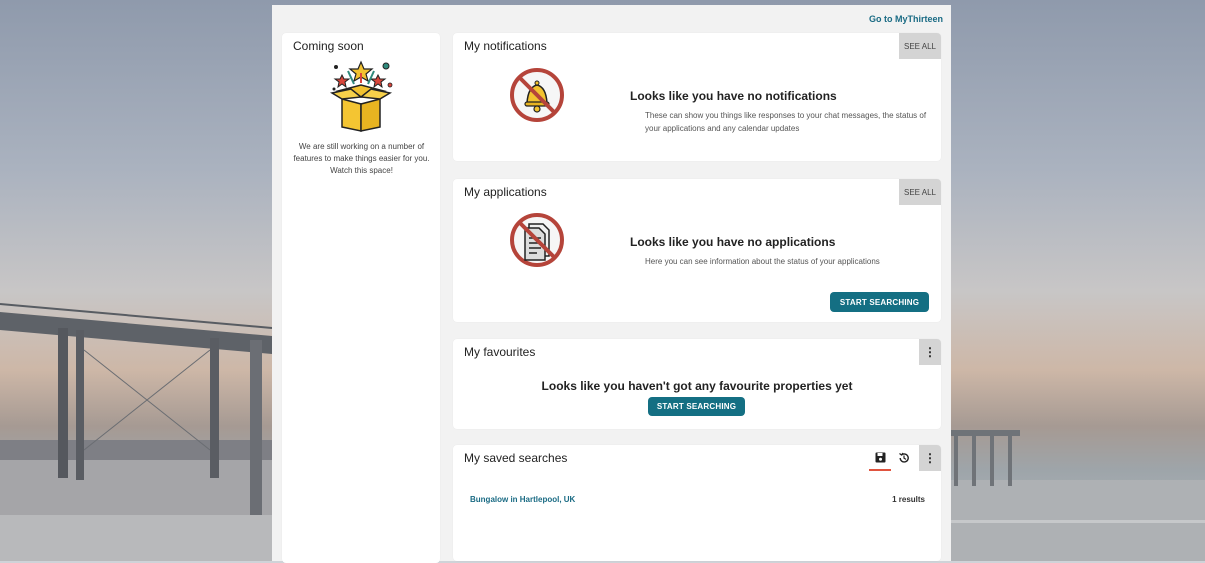  I want to click on history-tab-icon, so click(904, 458).